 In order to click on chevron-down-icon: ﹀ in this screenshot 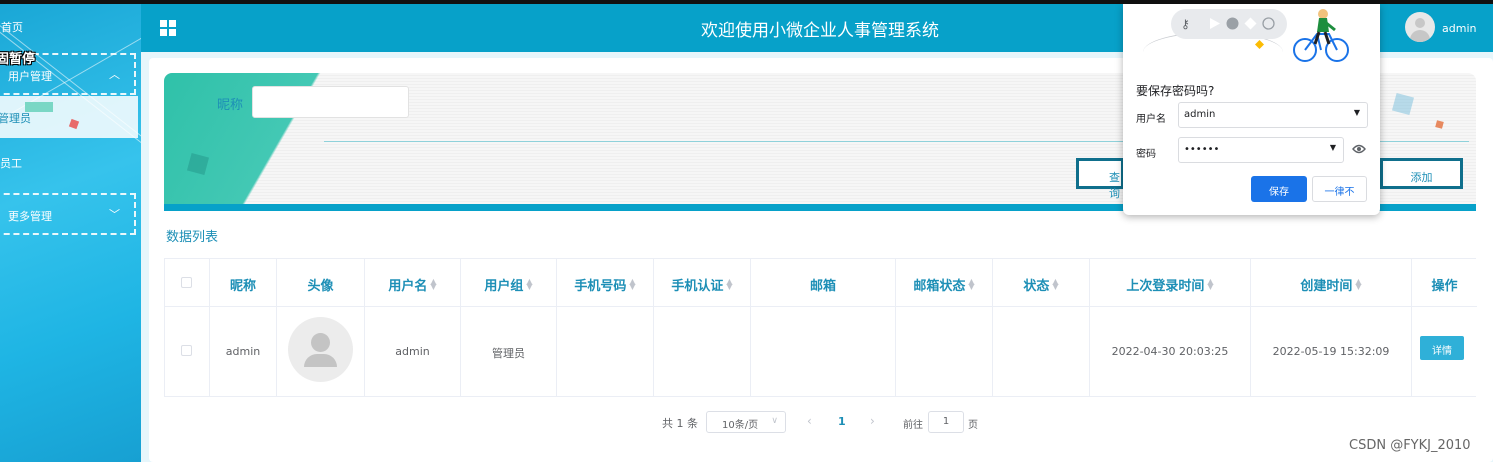, I will do `click(114, 214)`.